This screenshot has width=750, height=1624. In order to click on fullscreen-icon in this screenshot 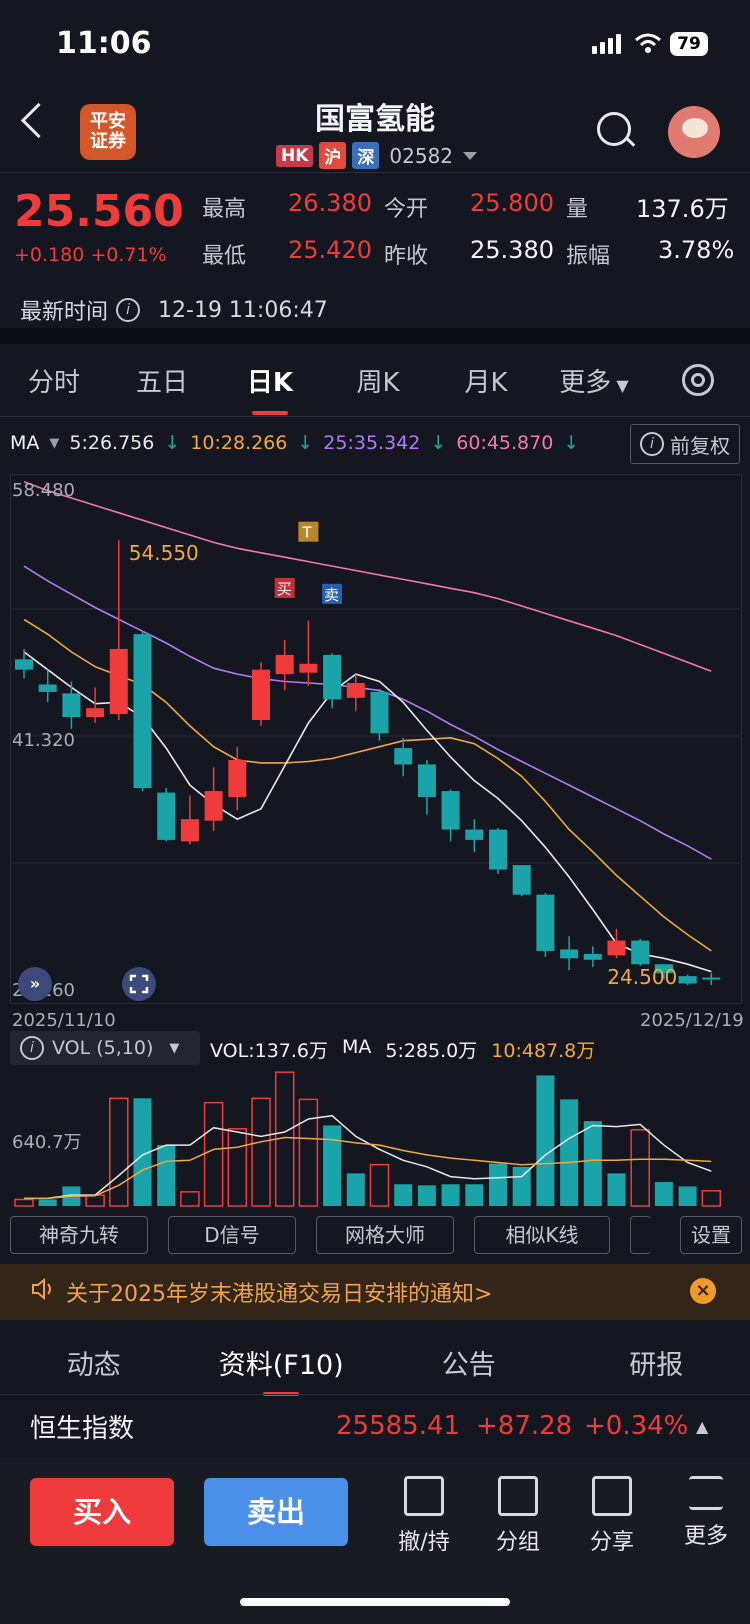, I will do `click(139, 984)`.